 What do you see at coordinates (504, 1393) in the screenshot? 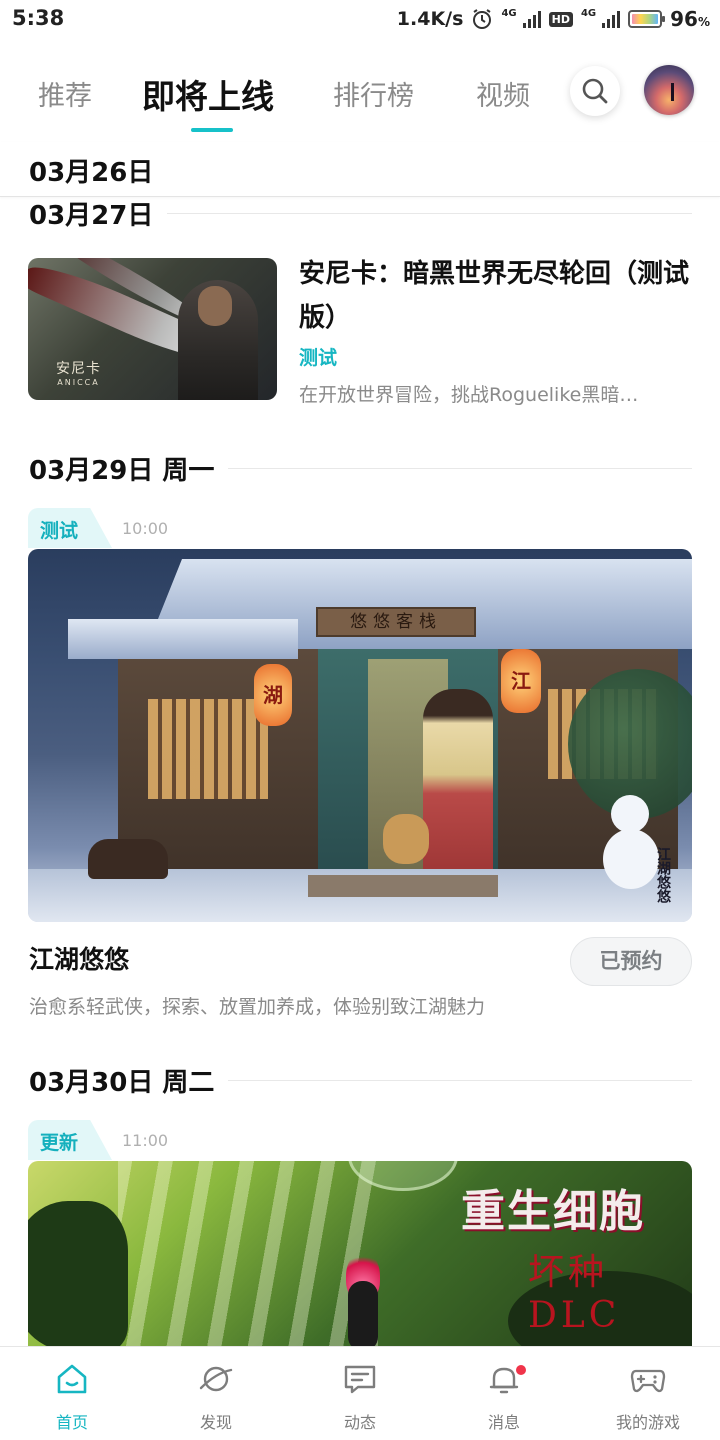
I see `nav-messages: 消息` at bounding box center [504, 1393].